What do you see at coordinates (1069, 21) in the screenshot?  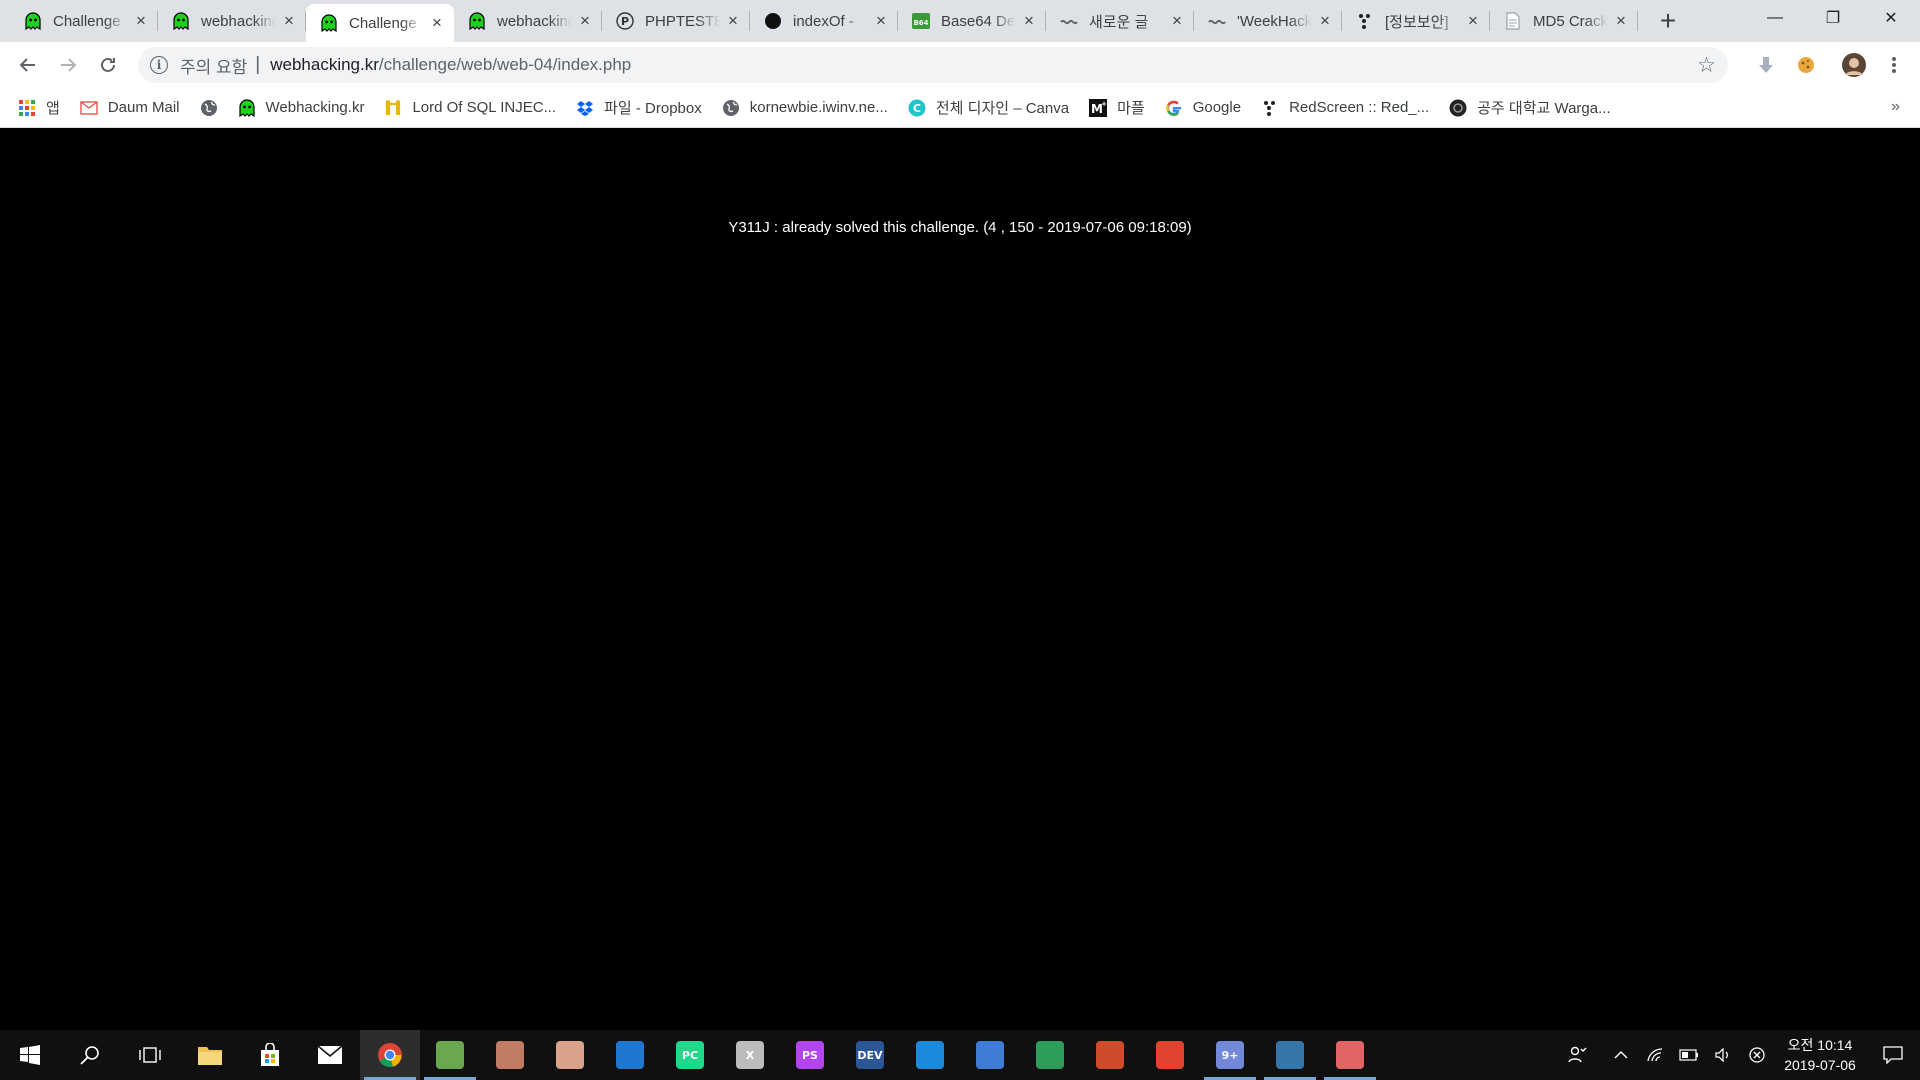 I see `blog-wave-icon` at bounding box center [1069, 21].